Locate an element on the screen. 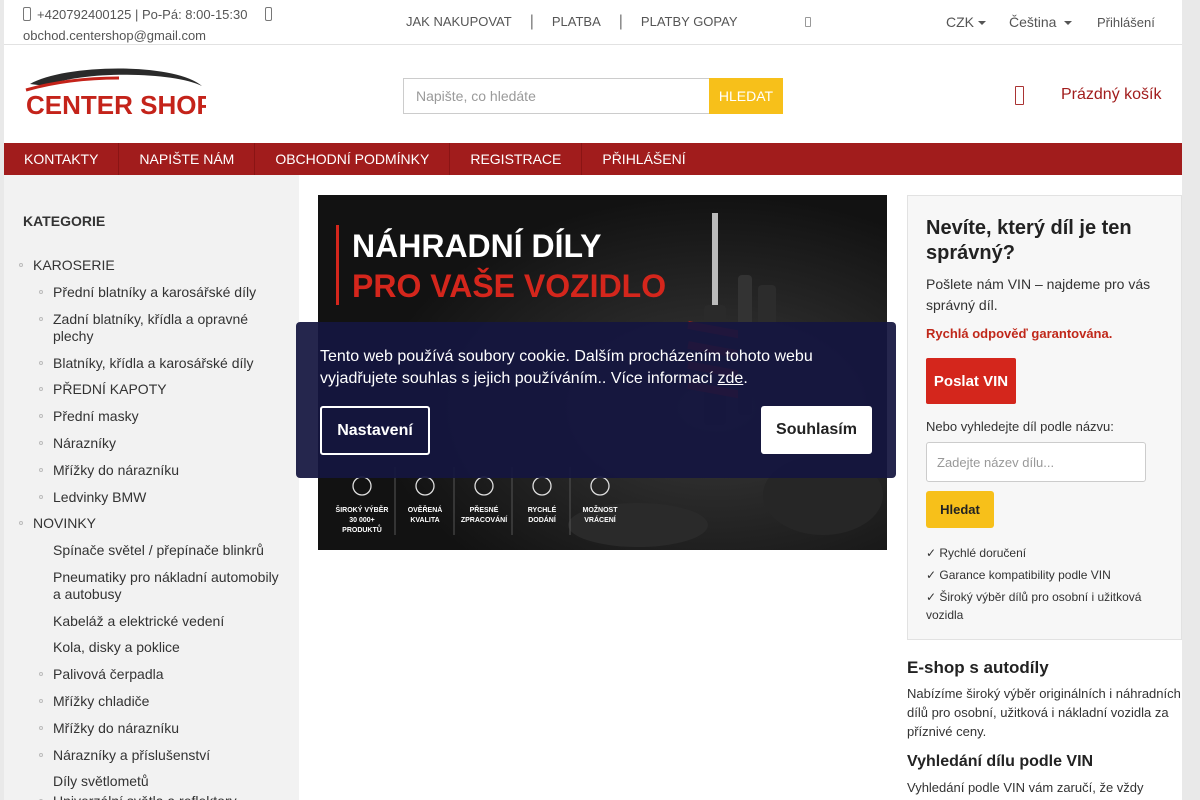 Image resolution: width=1200 pixels, height=800 pixels. email-link: obchod.centershop@gmail.com is located at coordinates (114, 35).